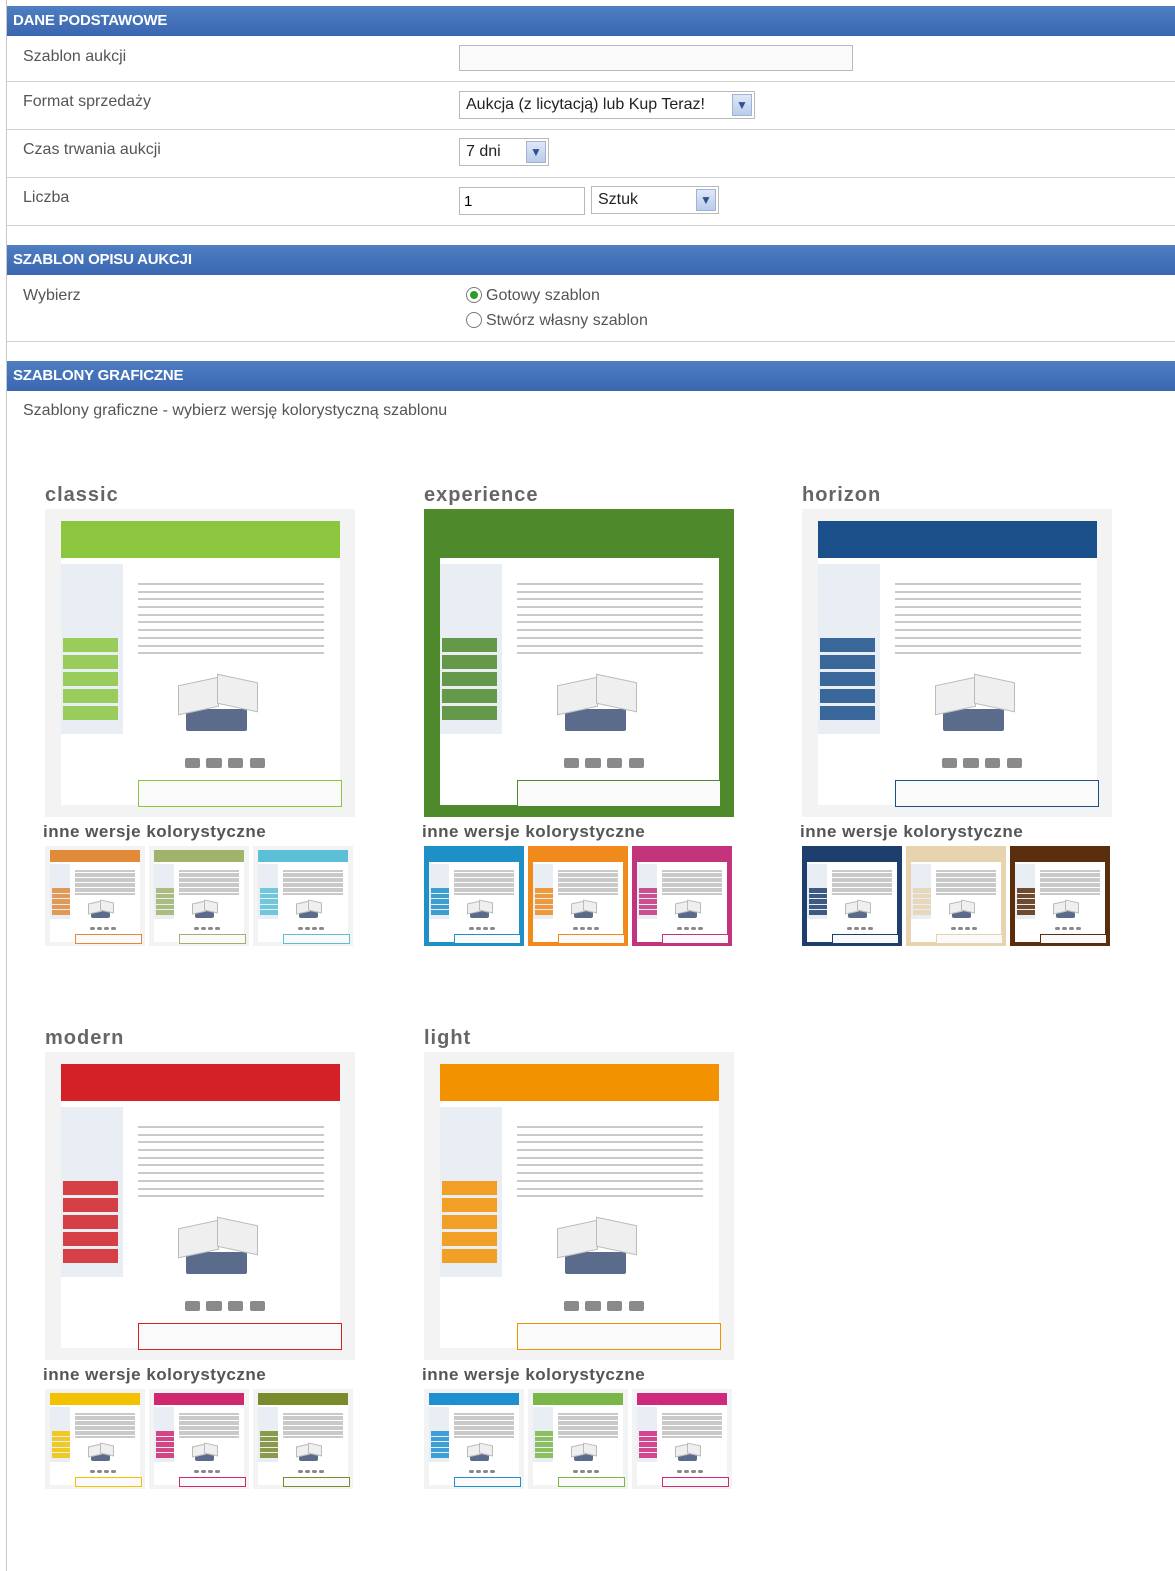 The image size is (1175, 1571). Describe the element at coordinates (504, 152) in the screenshot. I see `duration-select: 7 dni ▼` at that location.